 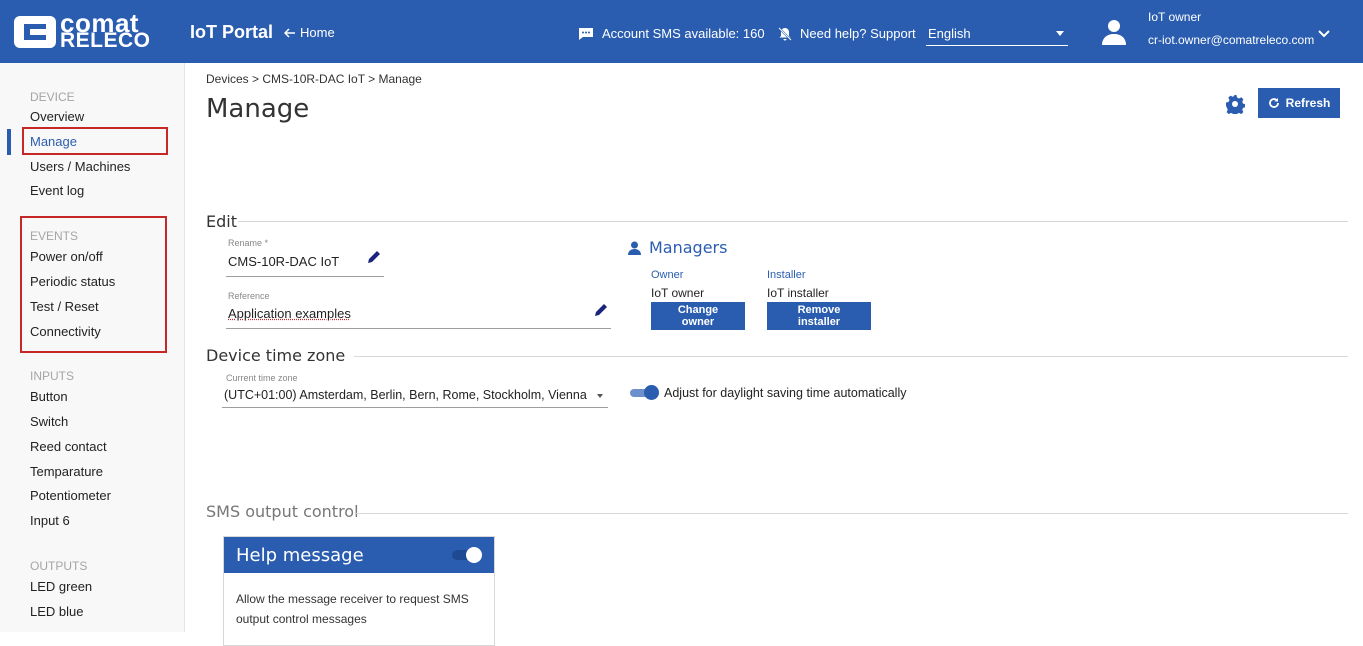 I want to click on timezone-section-title: Device time zone, so click(x=276, y=355).